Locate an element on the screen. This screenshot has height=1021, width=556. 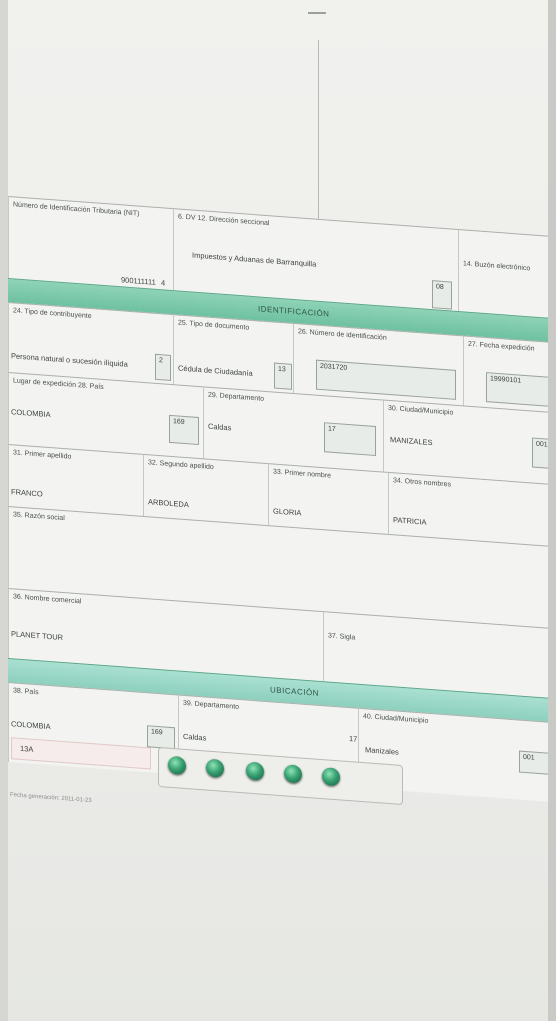
buzon-field: 14. Buzón electrónico is located at coordinates (507, 274).